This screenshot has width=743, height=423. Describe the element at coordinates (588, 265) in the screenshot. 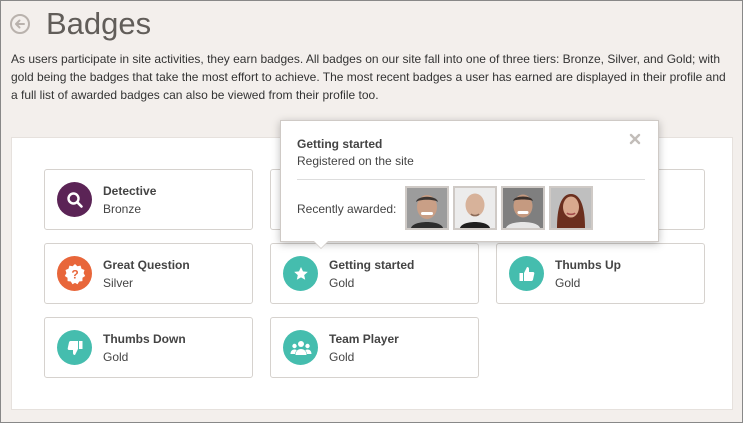

I see `badge-name: Thumbs Up` at that location.